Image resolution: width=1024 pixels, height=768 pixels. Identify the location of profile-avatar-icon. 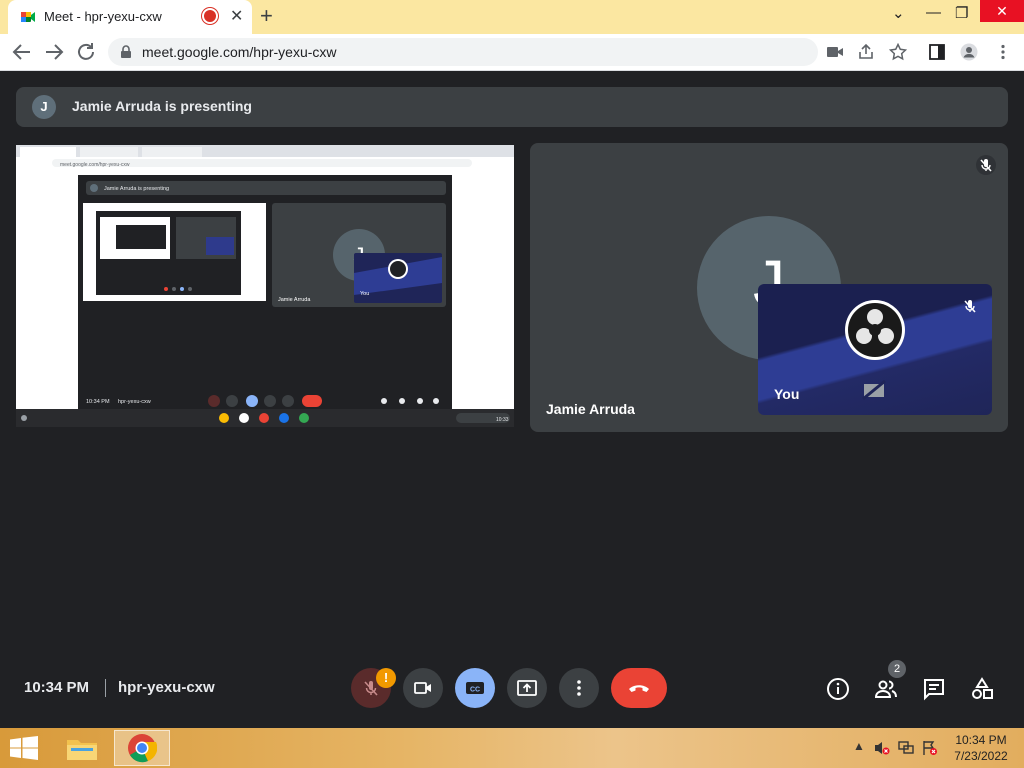
(969, 52).